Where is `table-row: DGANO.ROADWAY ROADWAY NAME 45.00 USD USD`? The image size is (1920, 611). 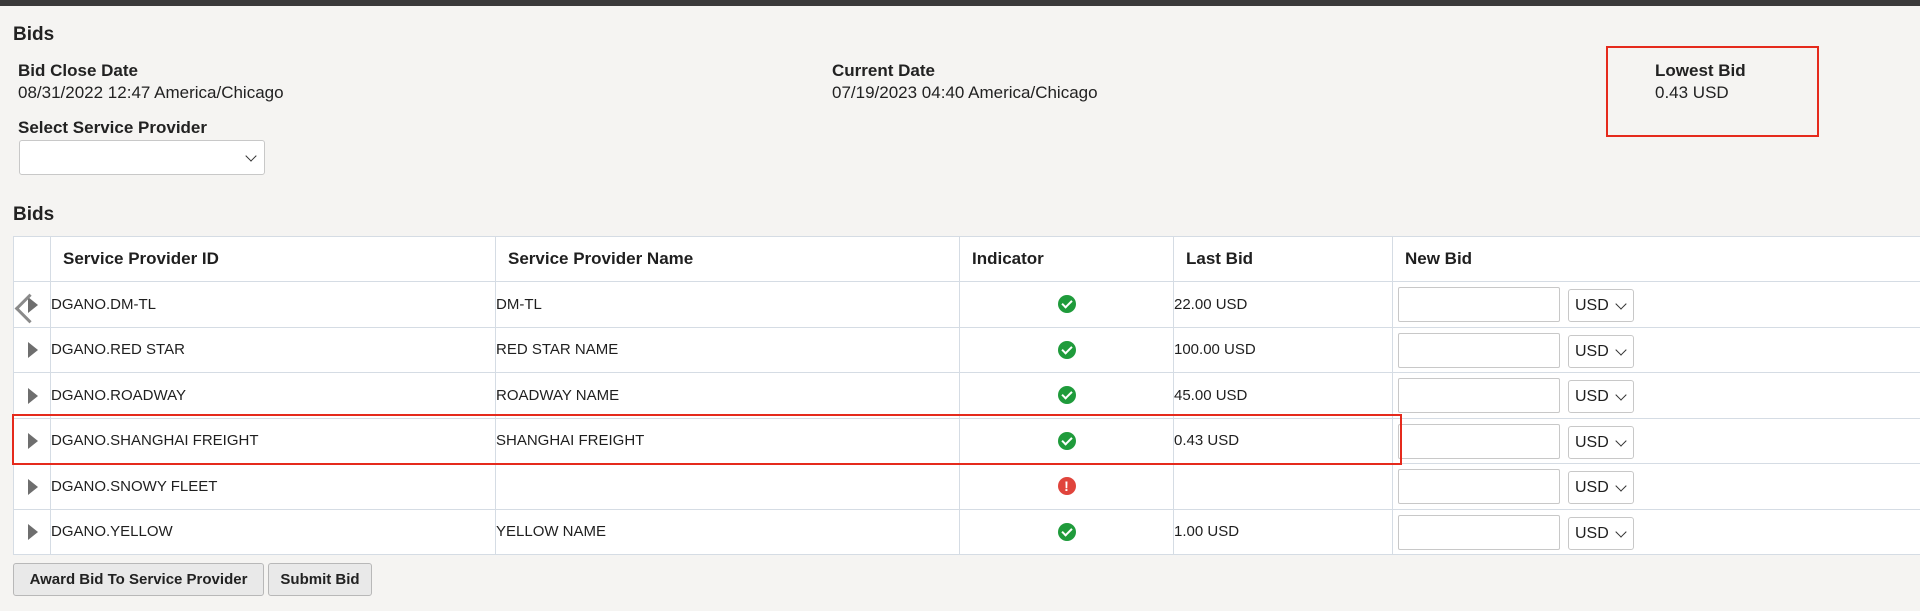
table-row: DGANO.ROADWAY ROADWAY NAME 45.00 USD USD is located at coordinates (966, 395).